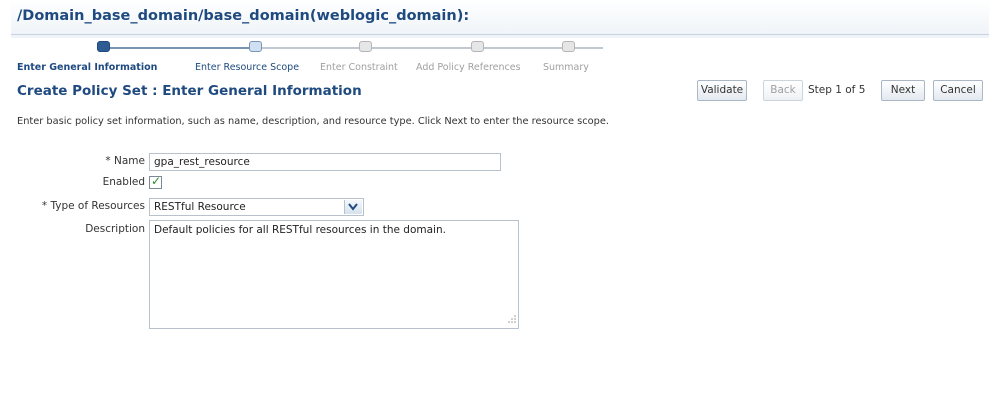 The height and width of the screenshot is (400, 989). I want to click on train-connector-rest, so click(430, 48).